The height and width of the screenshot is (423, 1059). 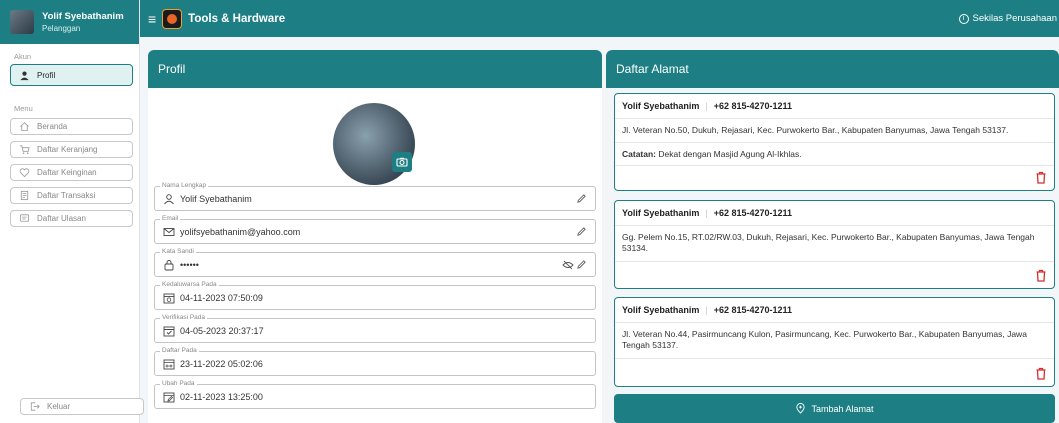 What do you see at coordinates (24, 127) in the screenshot?
I see `home-icon` at bounding box center [24, 127].